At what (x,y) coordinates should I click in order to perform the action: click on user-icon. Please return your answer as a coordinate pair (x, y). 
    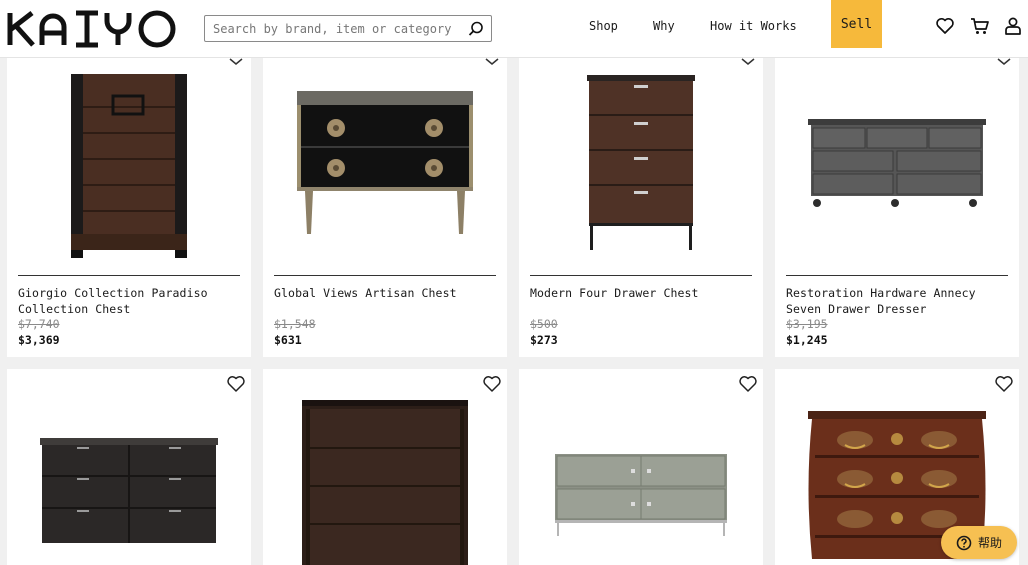
    Looking at the image, I should click on (1013, 26).